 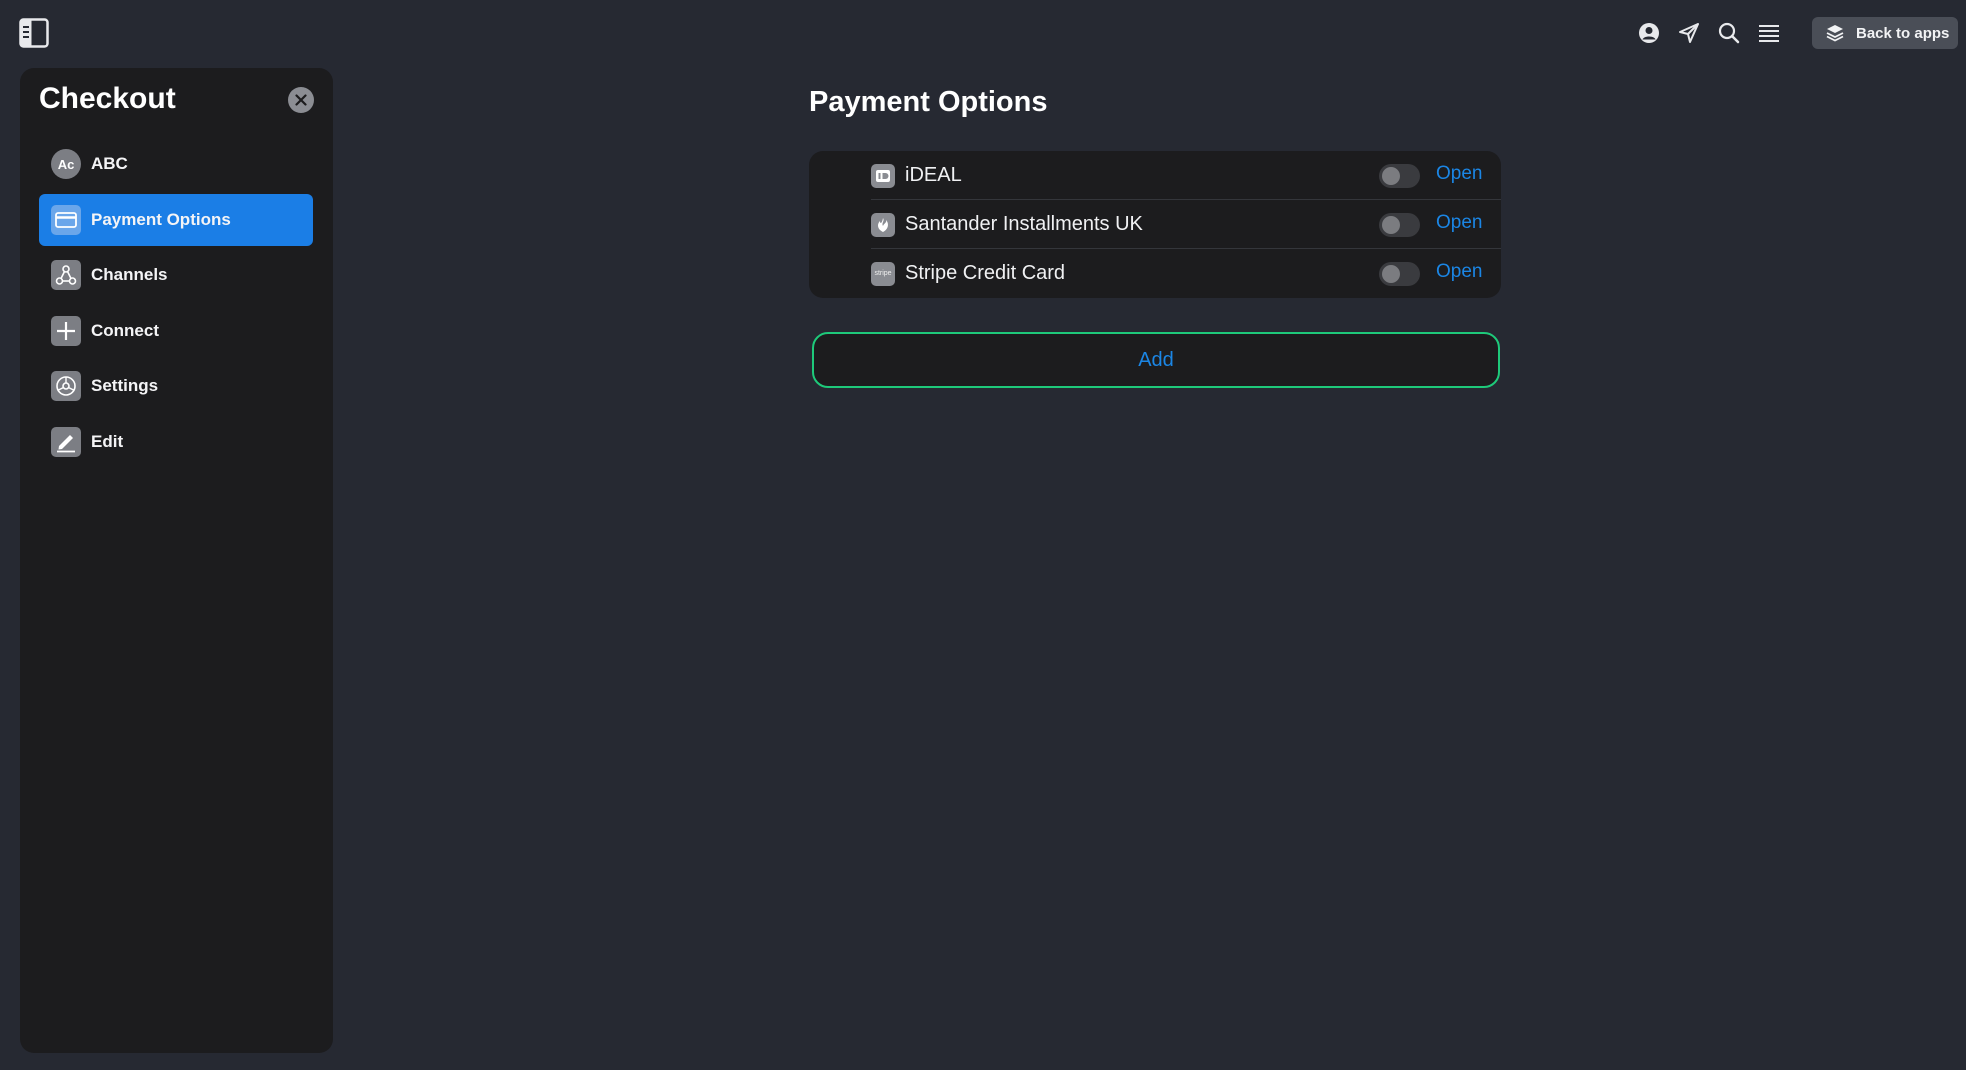 What do you see at coordinates (107, 98) in the screenshot?
I see `panel-title: Checkout` at bounding box center [107, 98].